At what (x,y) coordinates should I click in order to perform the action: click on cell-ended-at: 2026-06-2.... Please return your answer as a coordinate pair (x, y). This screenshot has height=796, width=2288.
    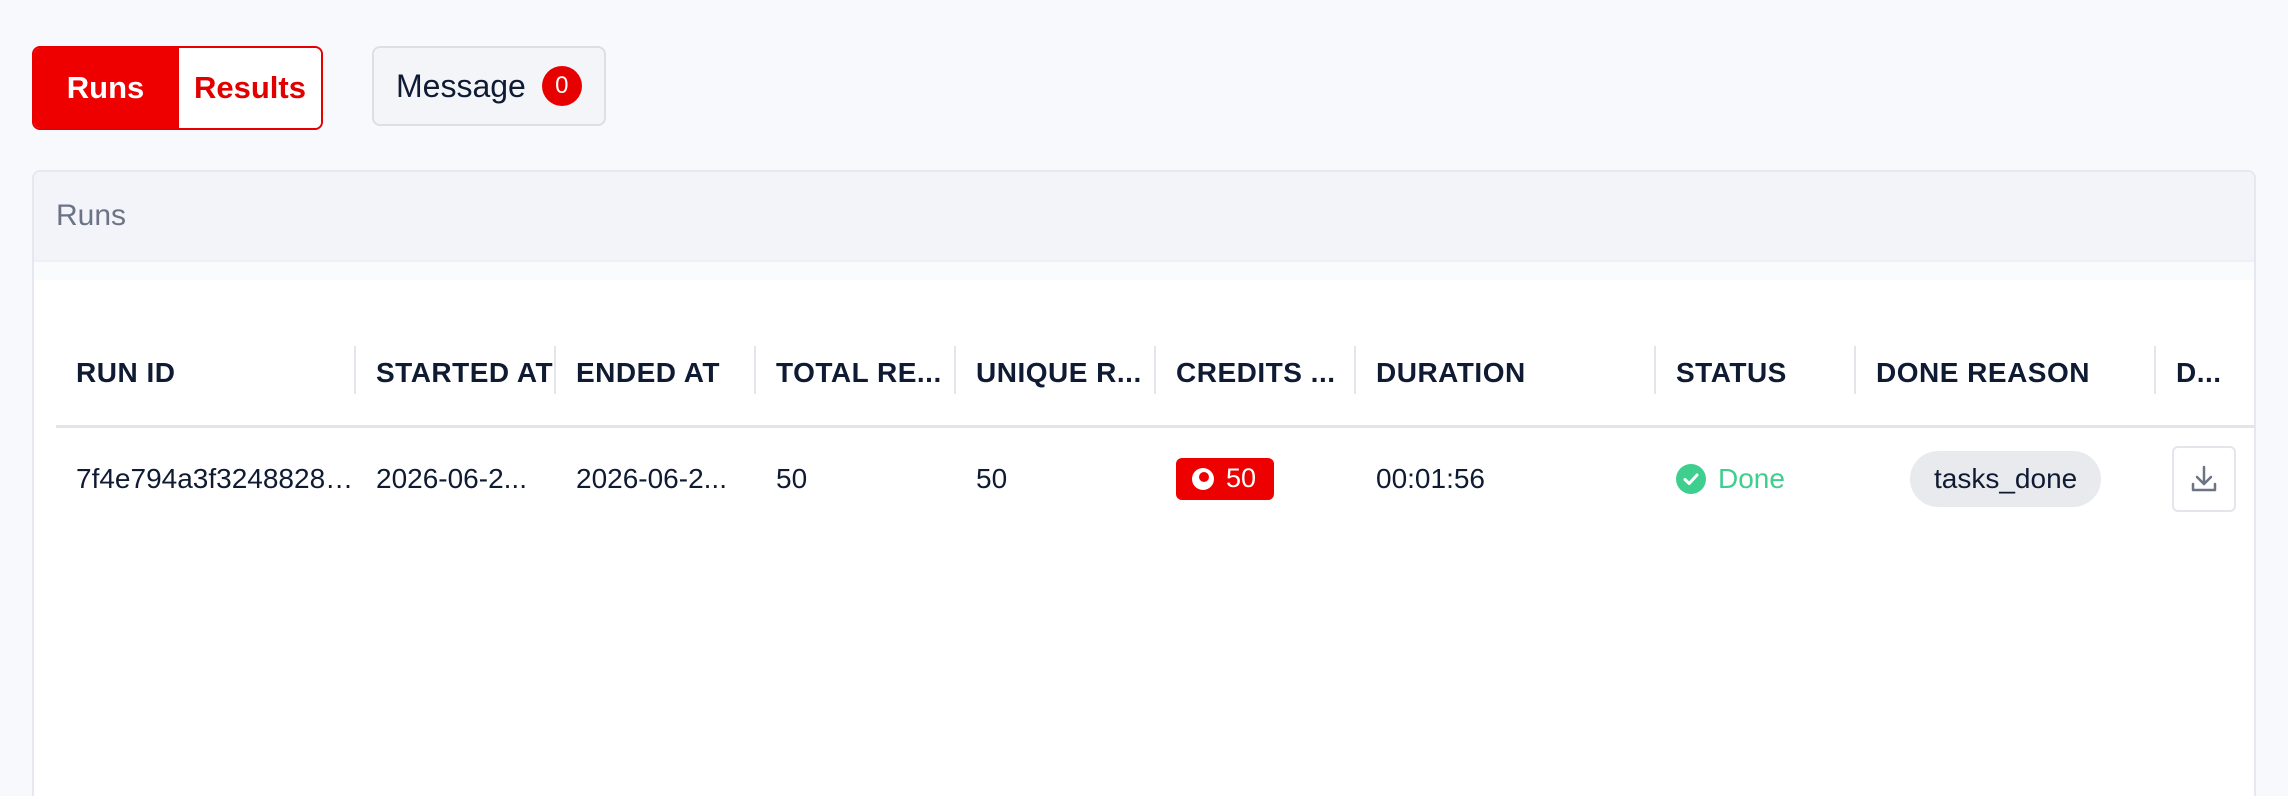
    Looking at the image, I should click on (651, 478).